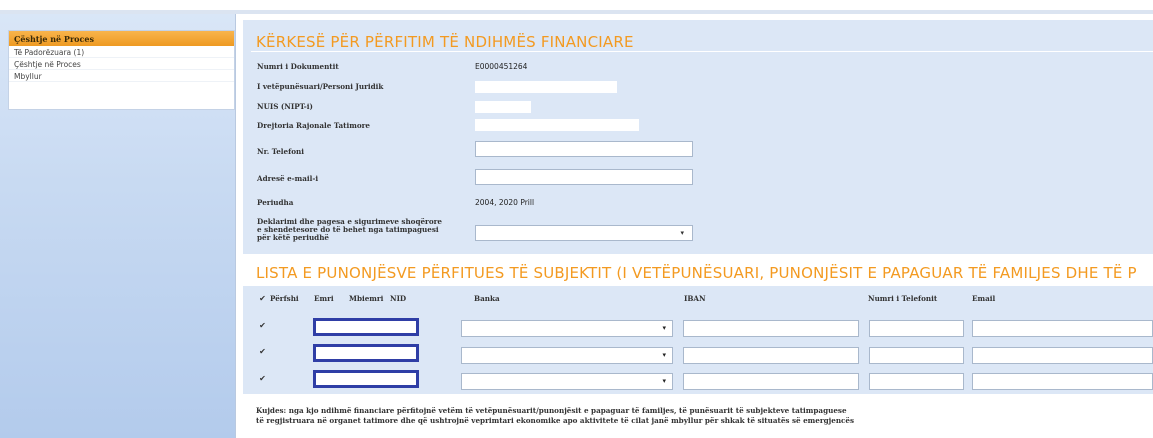 The image size is (1153, 438). I want to click on declaration-select: ▾, so click(584, 233).